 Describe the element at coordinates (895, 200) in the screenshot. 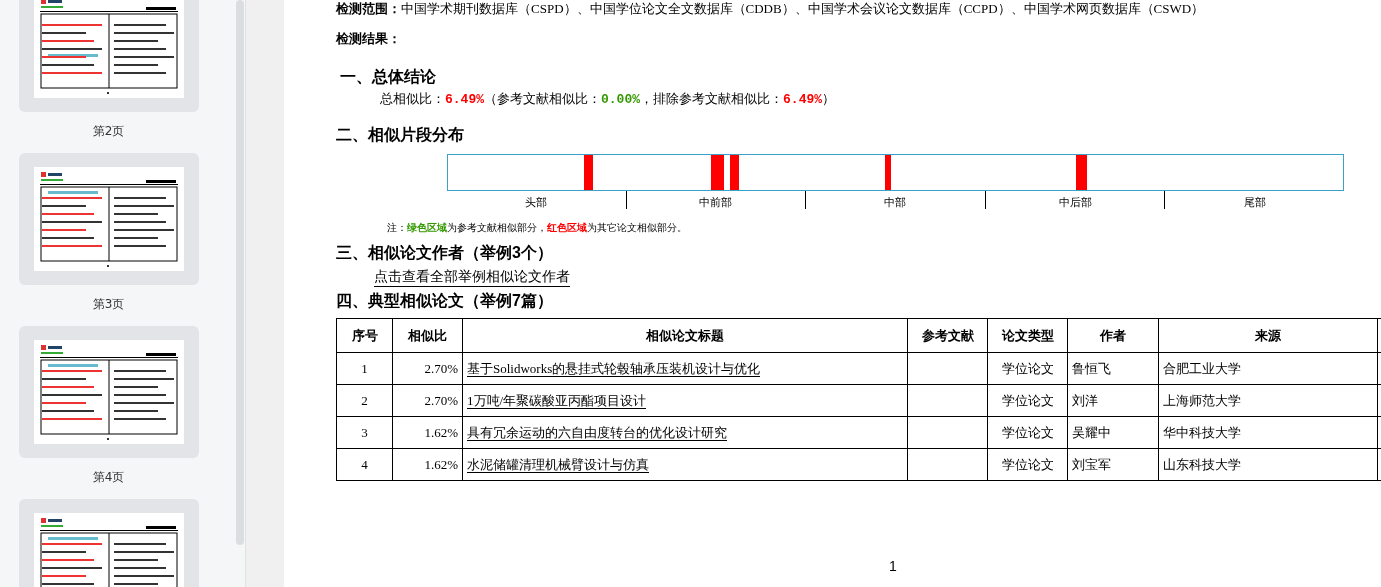

I see `zone-label: 中部` at that location.